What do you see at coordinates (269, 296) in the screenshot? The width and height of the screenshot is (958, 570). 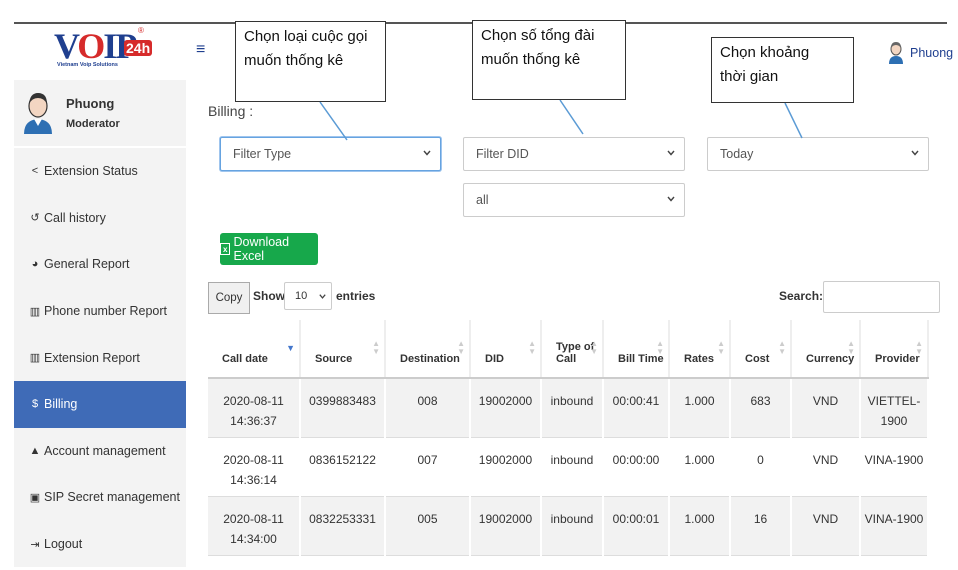 I see `show-label: Show` at bounding box center [269, 296].